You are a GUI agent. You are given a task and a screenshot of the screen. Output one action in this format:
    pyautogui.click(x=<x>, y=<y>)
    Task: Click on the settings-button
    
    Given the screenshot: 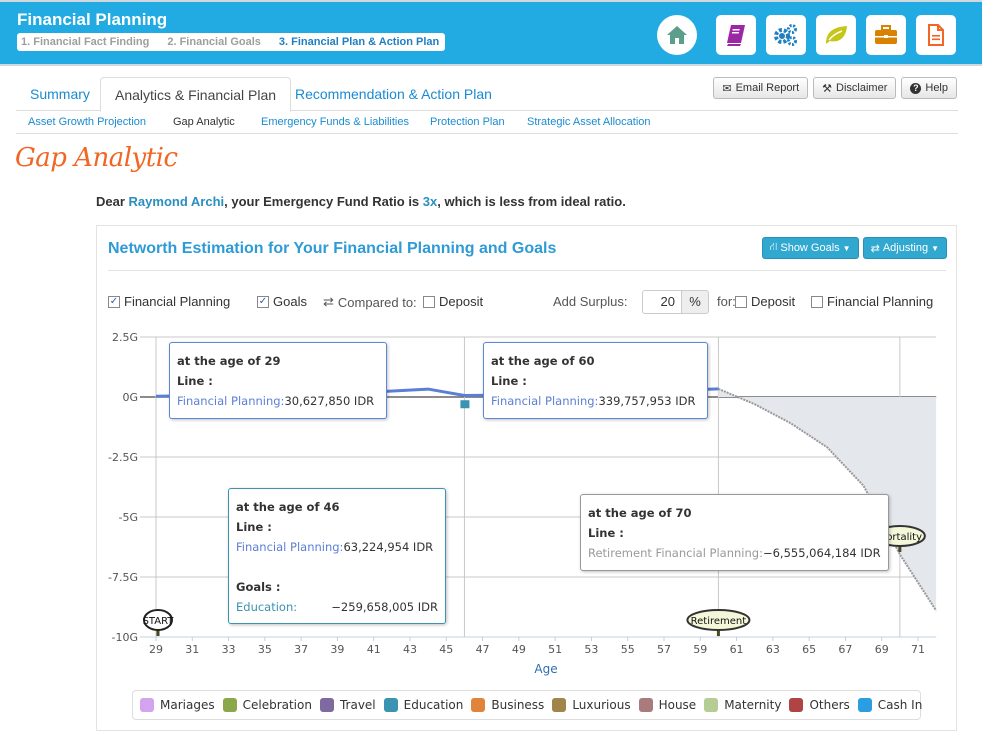 What is the action you would take?
    pyautogui.click(x=786, y=35)
    